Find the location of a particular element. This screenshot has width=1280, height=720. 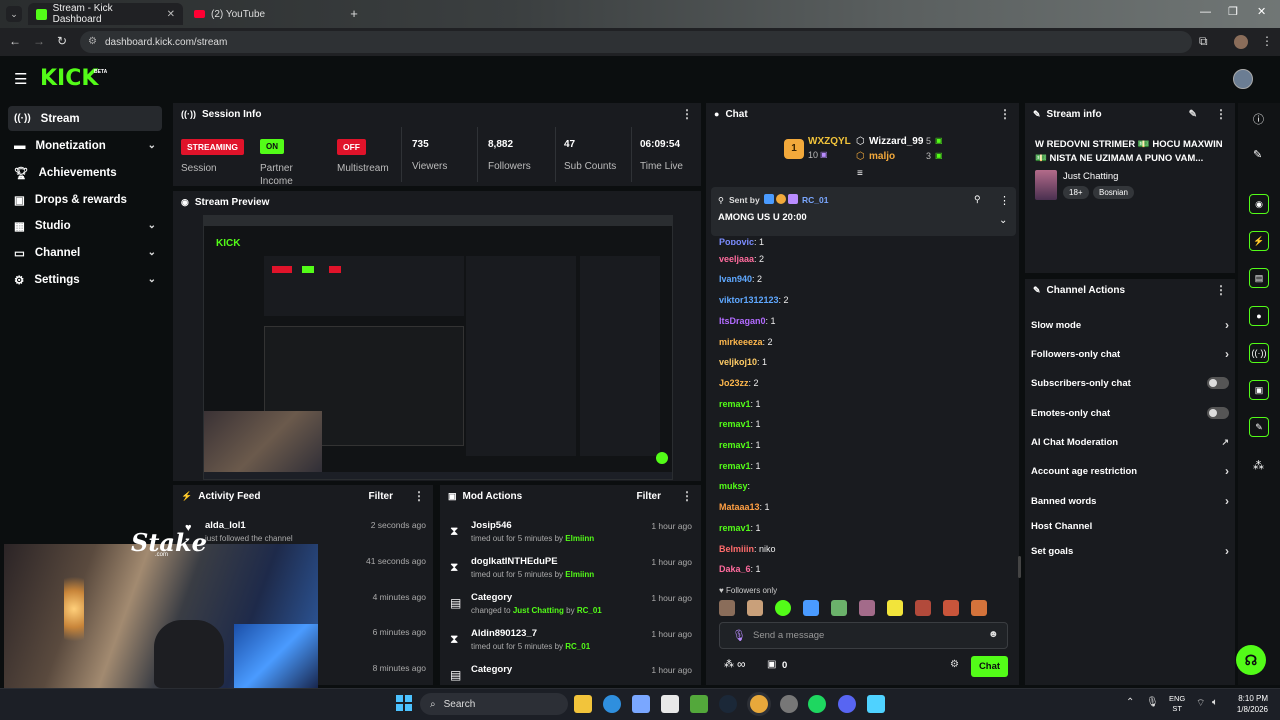

wifi-icon: ⌔ is located at coordinates (1200, 703).